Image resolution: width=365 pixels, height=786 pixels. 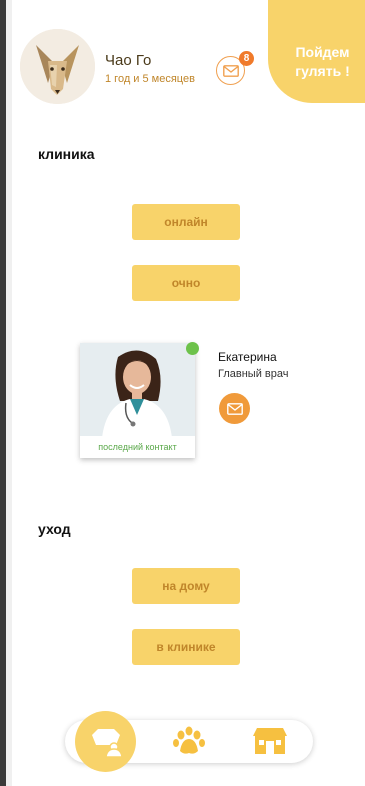 I want to click on pet-medical-icon, so click(x=107, y=742).